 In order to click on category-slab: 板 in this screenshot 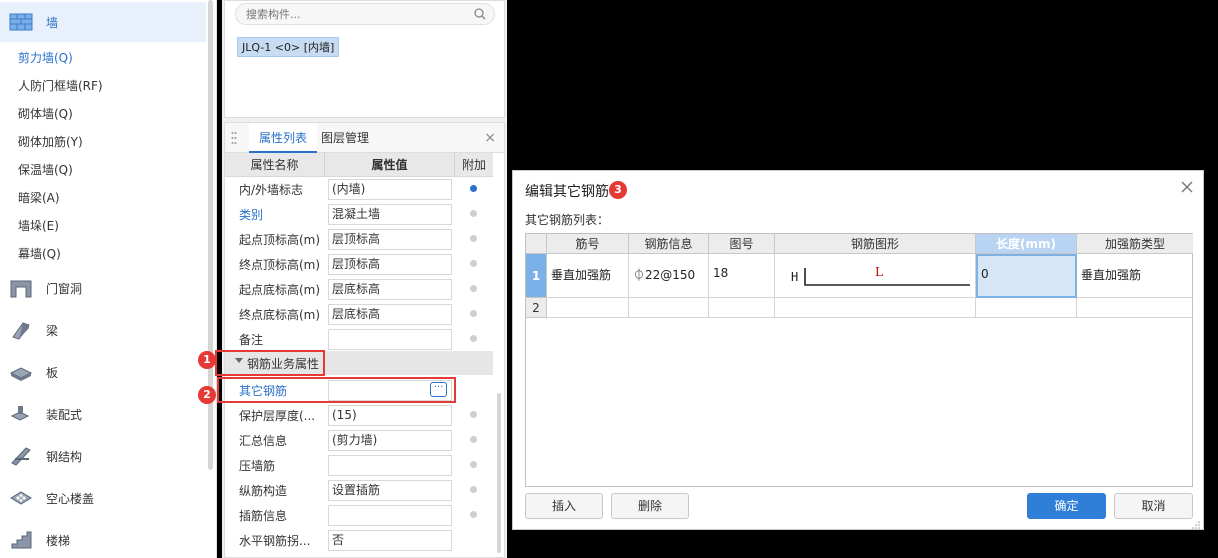, I will do `click(103, 372)`.